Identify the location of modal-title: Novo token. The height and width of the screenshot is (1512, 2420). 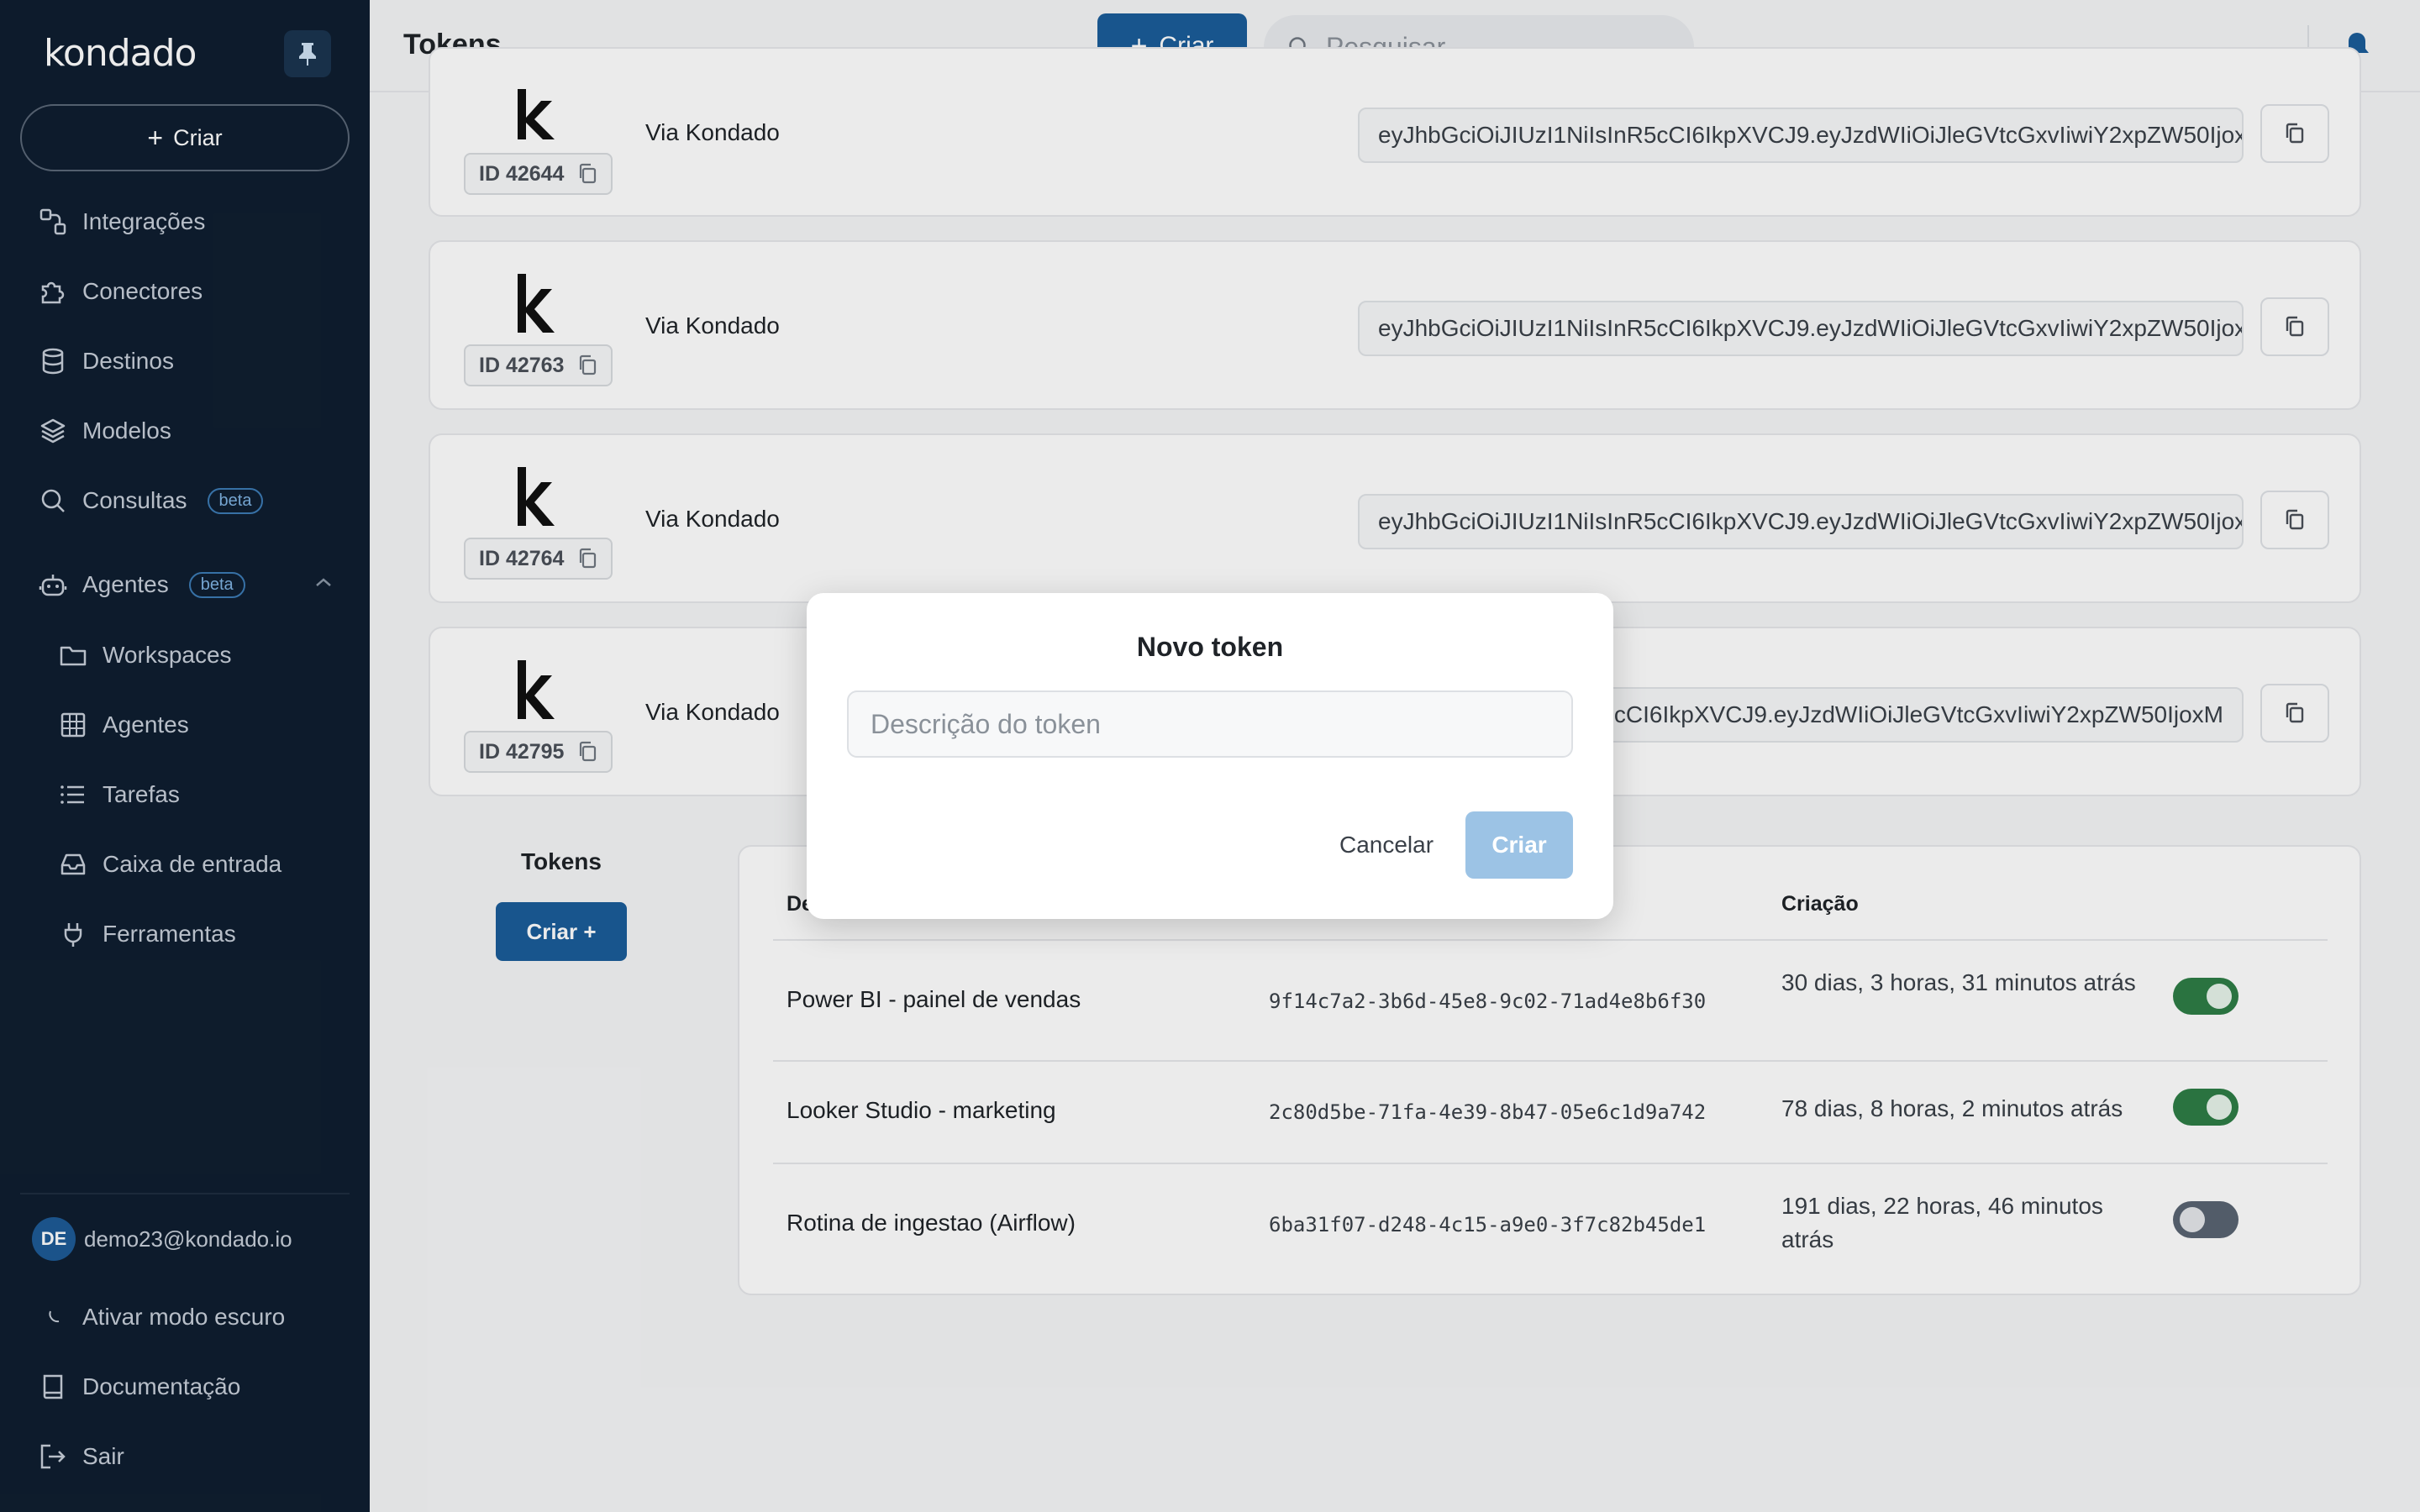
(1210, 647).